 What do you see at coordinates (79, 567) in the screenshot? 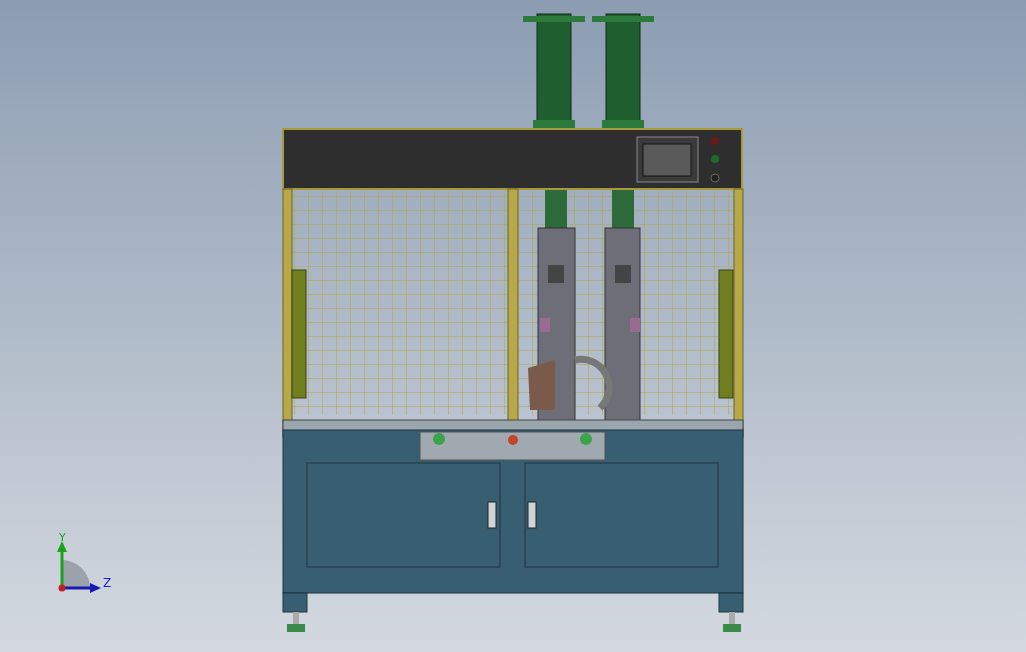
I see `axis-triad-icon` at bounding box center [79, 567].